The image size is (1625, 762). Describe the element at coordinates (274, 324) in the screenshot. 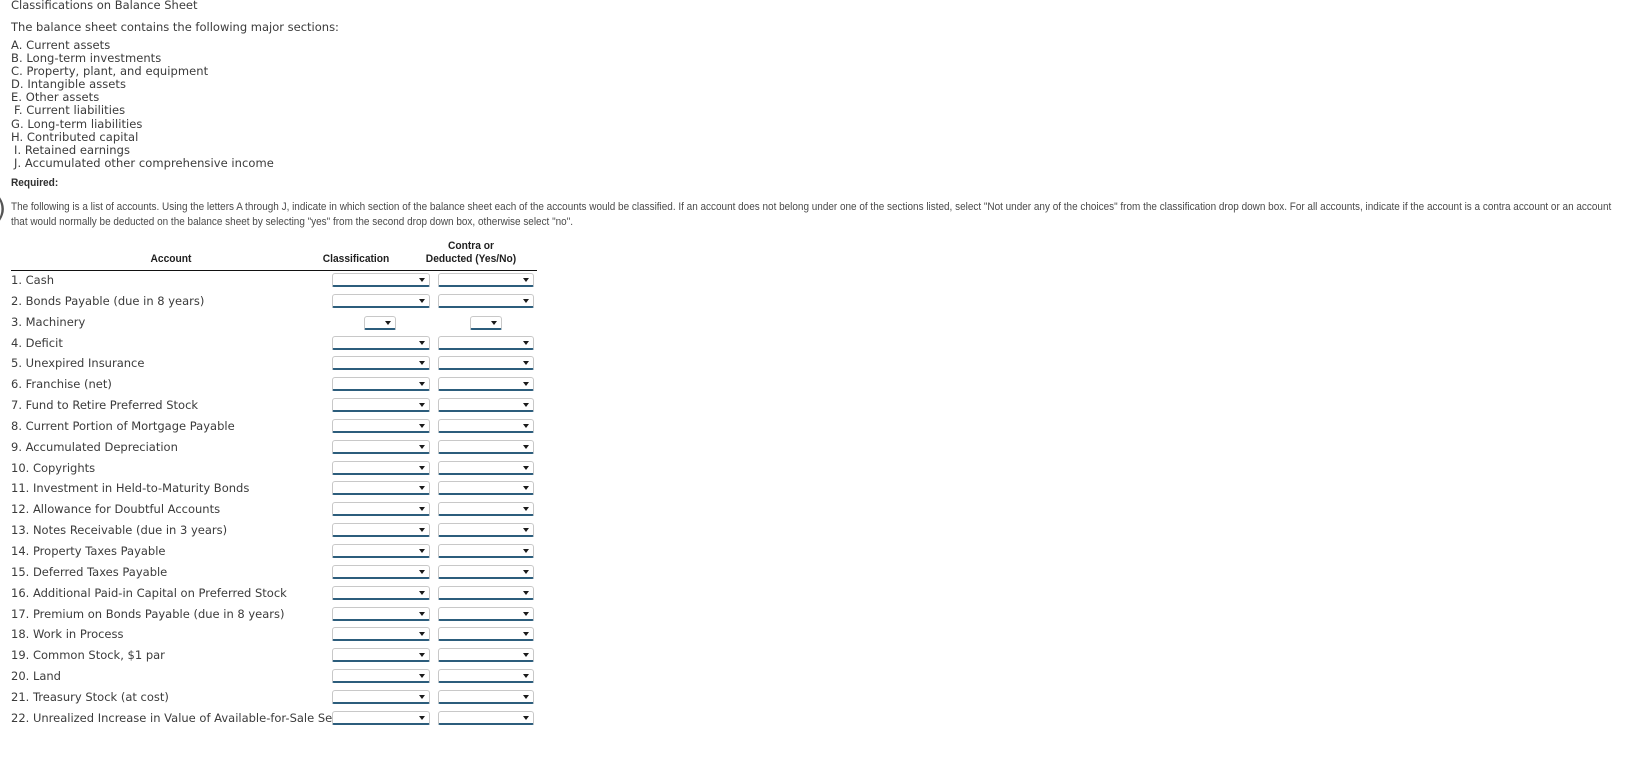

I see `table-row: 3. Machinery` at that location.